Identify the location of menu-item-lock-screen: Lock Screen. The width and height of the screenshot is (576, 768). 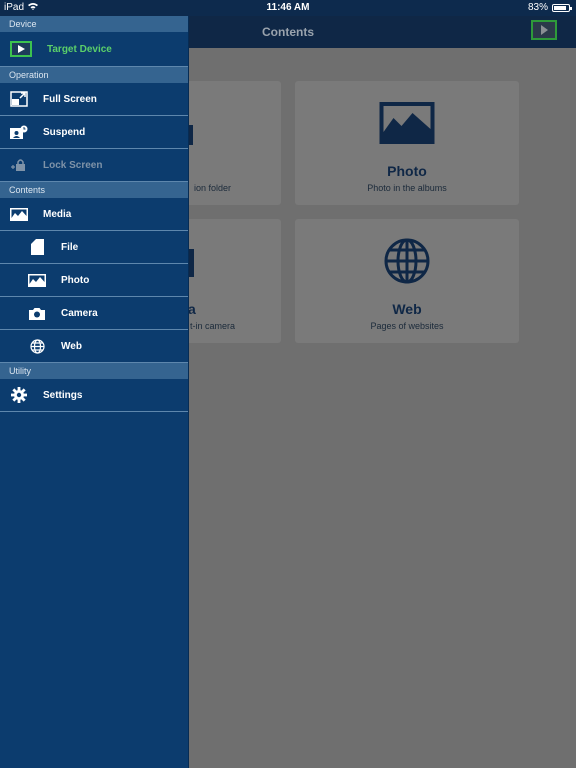
(94, 165).